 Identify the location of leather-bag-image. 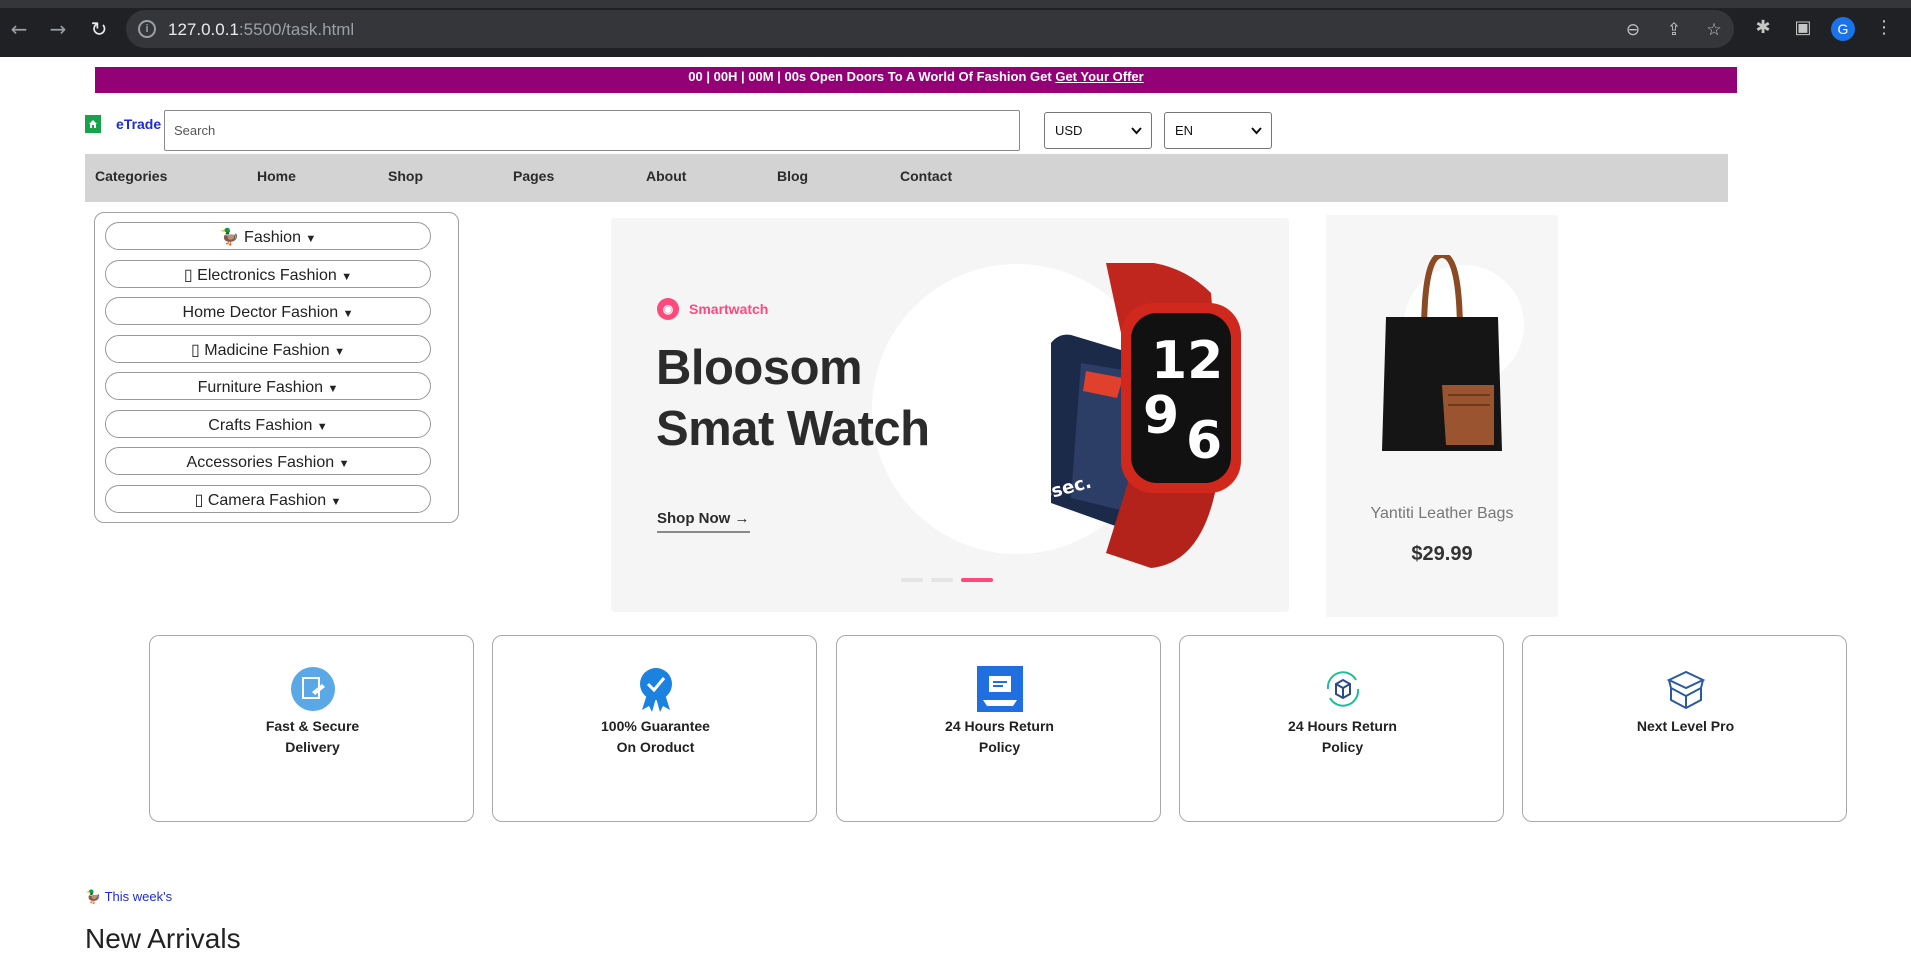
(1442, 353).